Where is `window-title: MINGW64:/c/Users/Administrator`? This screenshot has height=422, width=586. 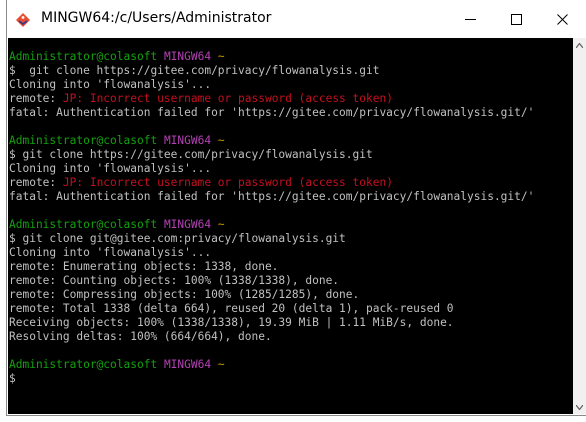 window-title: MINGW64:/c/Users/Administrator is located at coordinates (156, 18).